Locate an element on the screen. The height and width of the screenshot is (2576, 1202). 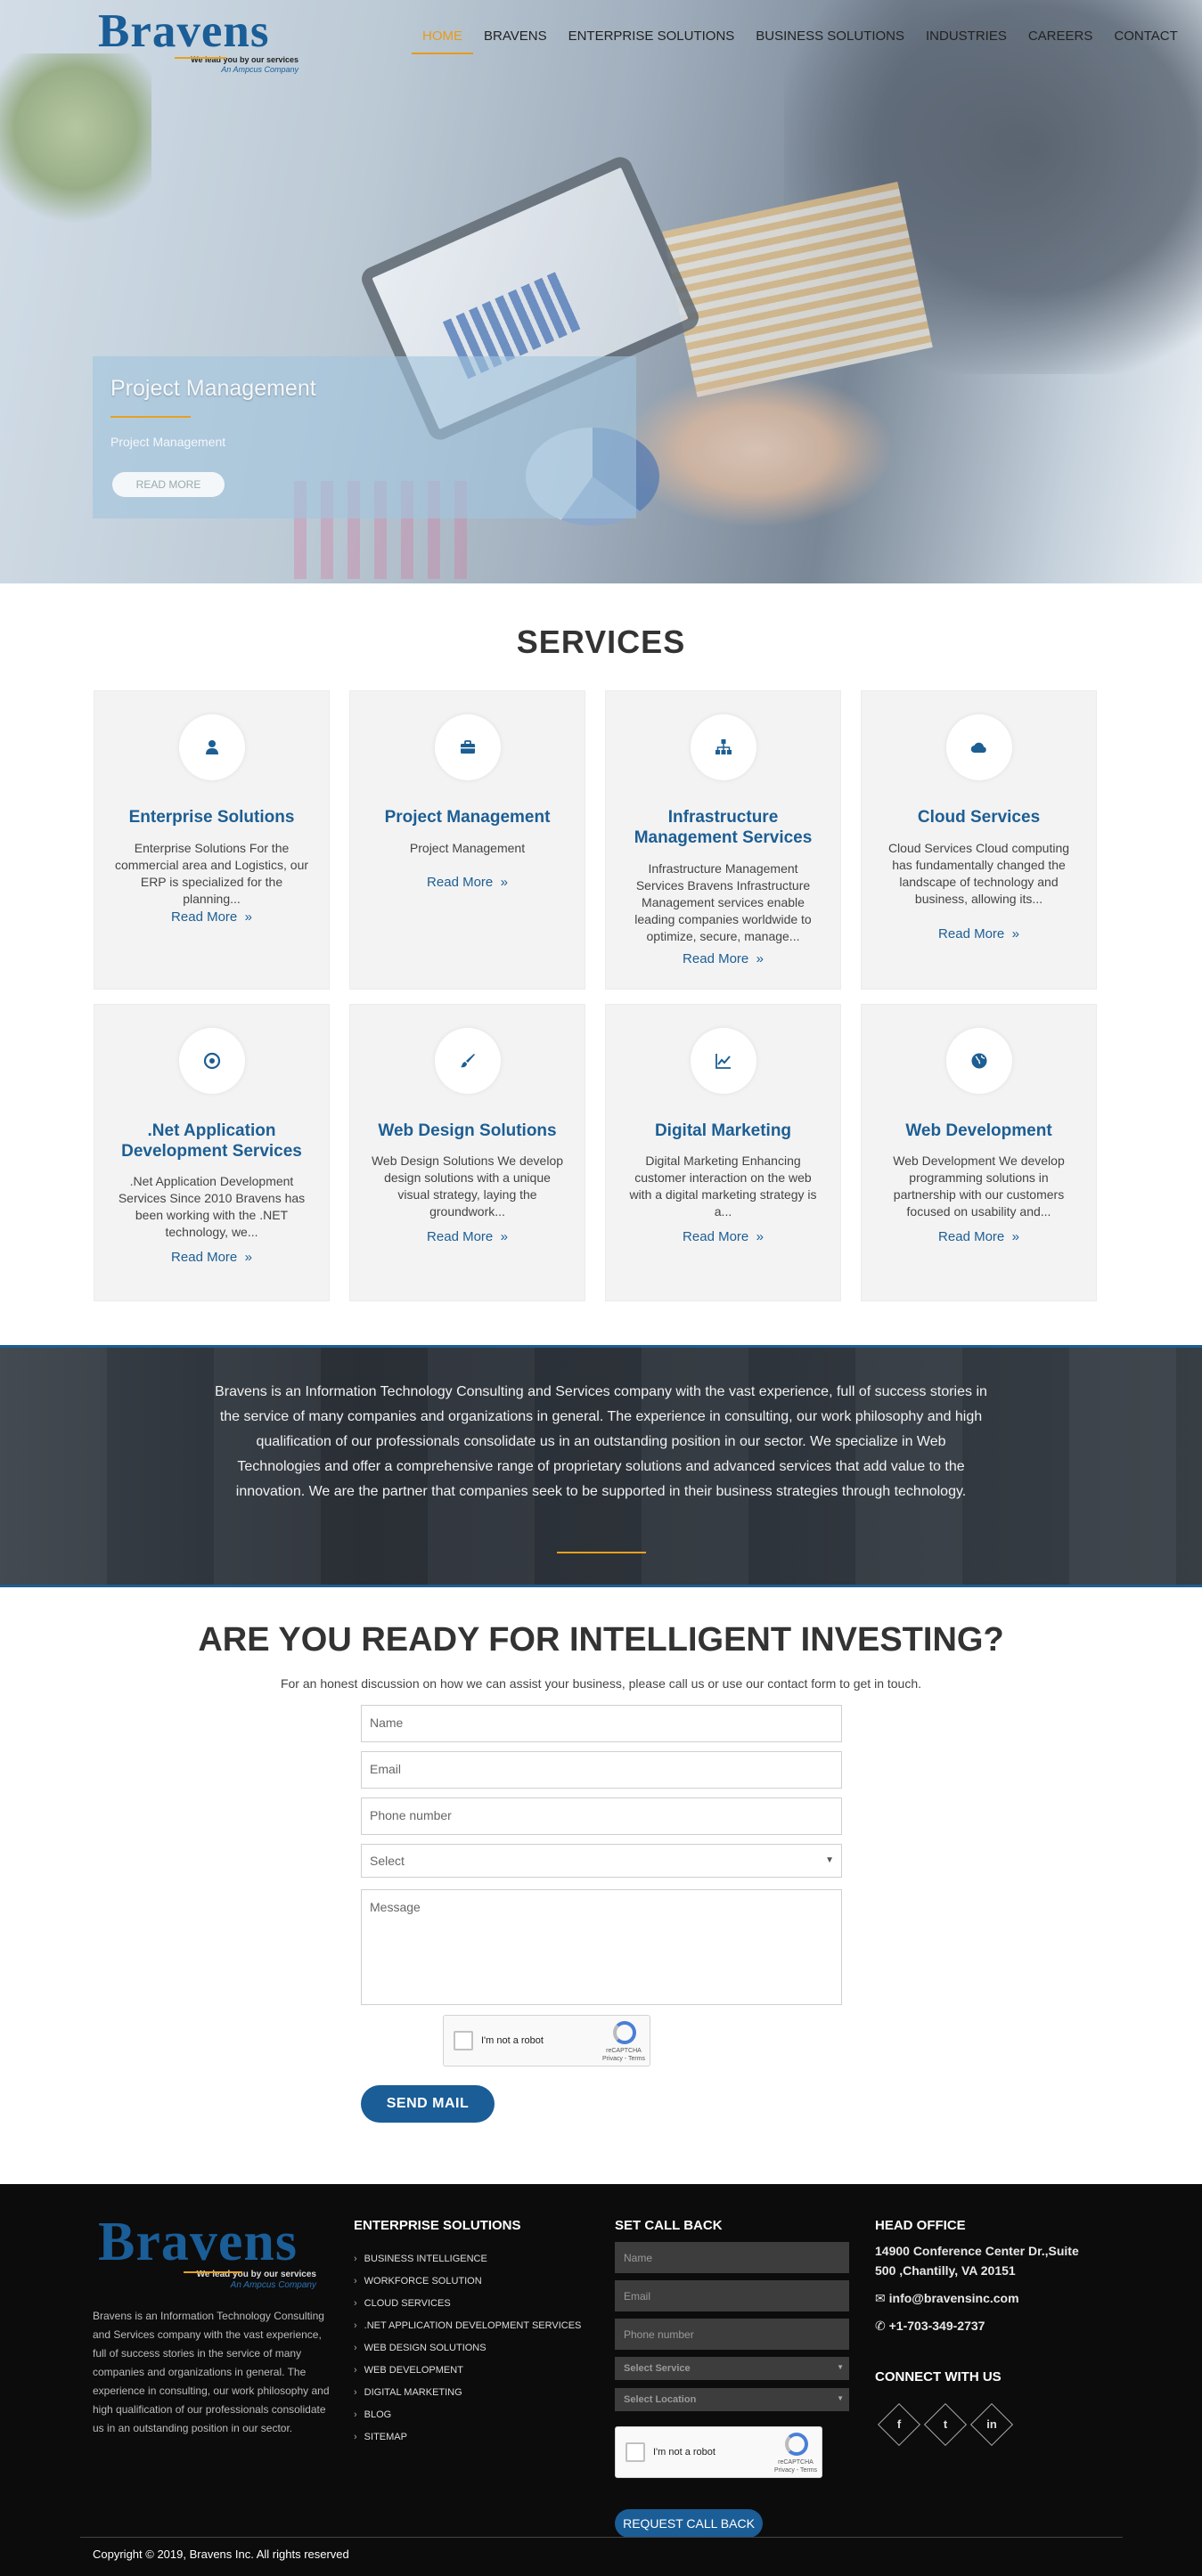
connect-heading: CONNECT WITH US is located at coordinates (938, 2376).